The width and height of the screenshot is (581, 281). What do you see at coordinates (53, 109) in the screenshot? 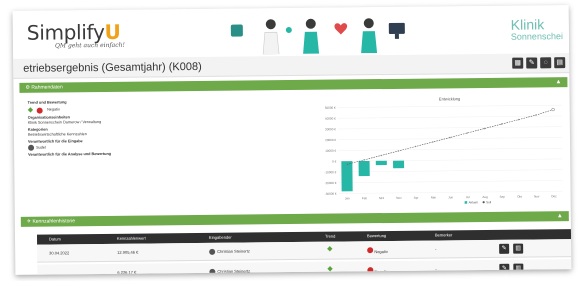
I see `rating-value: Negativ` at bounding box center [53, 109].